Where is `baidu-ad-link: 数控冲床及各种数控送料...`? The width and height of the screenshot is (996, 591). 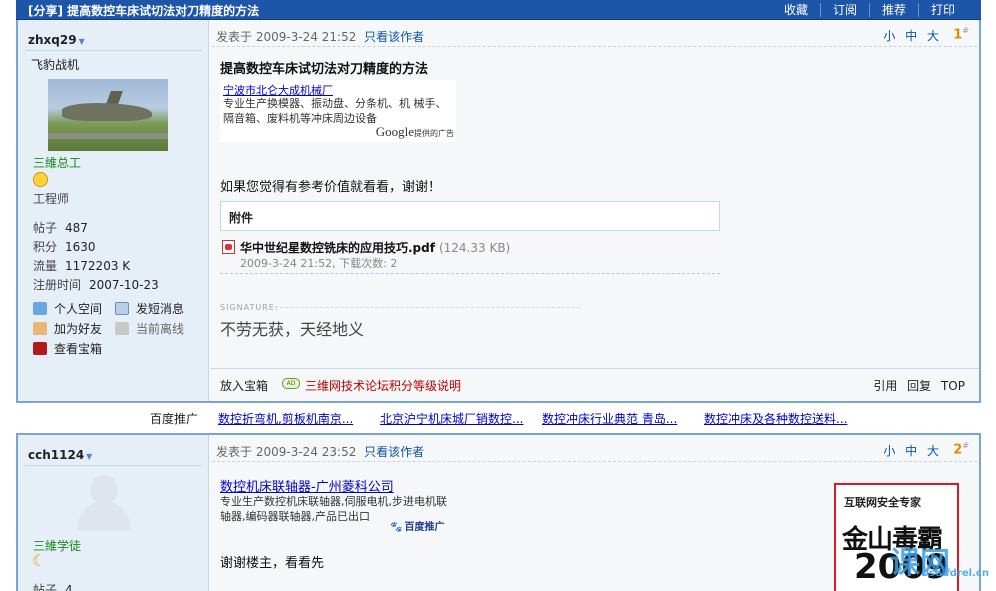
baidu-ad-link: 数控冲床及各种数控送料... is located at coordinates (775, 418).